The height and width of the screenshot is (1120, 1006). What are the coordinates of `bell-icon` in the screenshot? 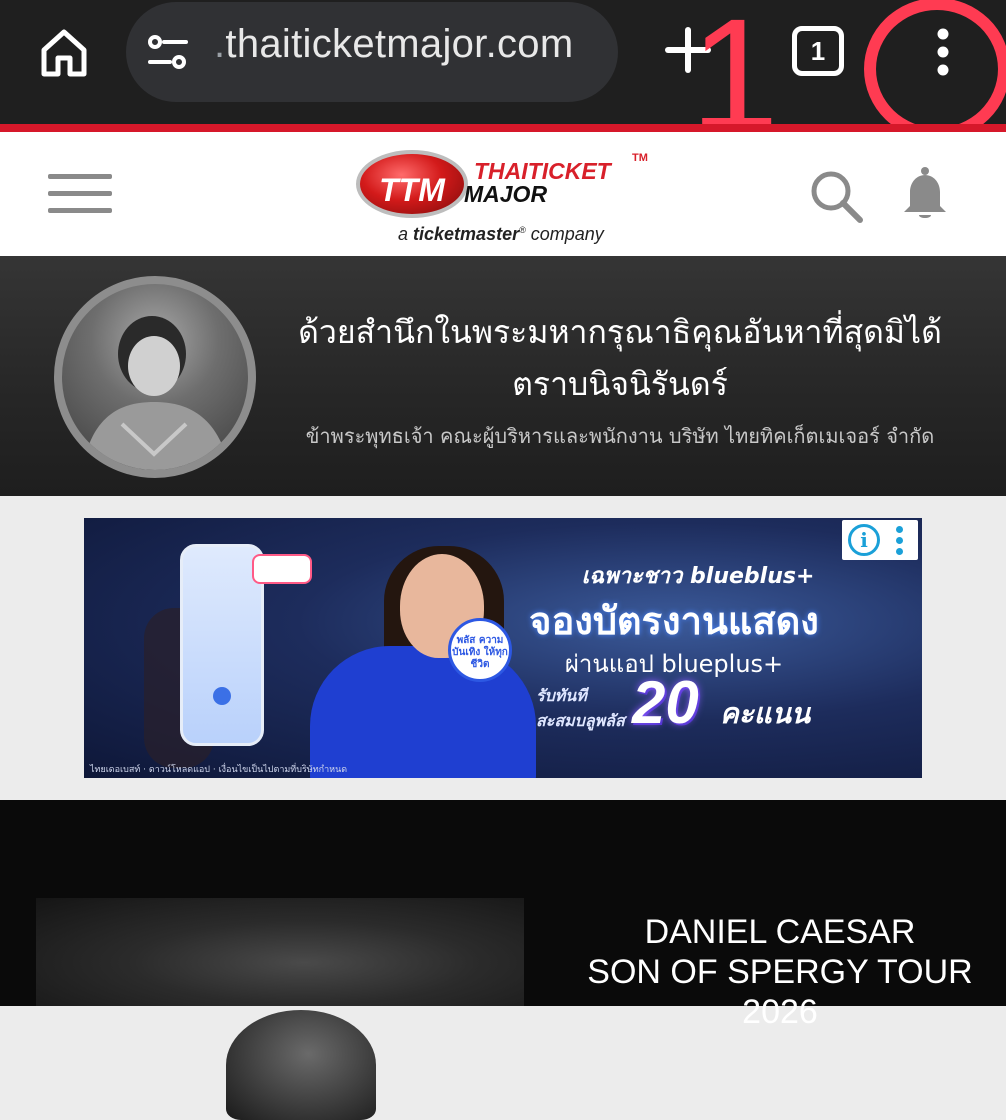 It's located at (925, 192).